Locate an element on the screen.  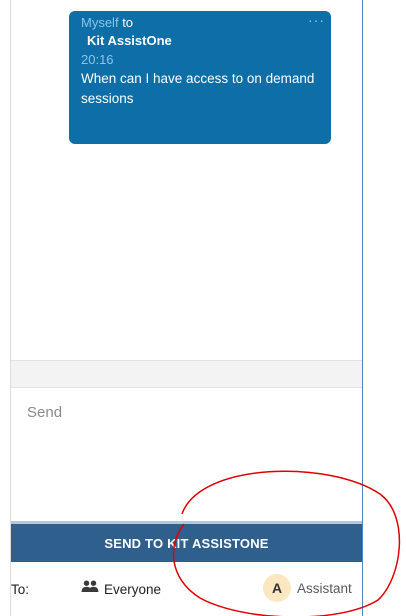
send-button: SEND TO KIT ASSISTONE is located at coordinates (186, 543).